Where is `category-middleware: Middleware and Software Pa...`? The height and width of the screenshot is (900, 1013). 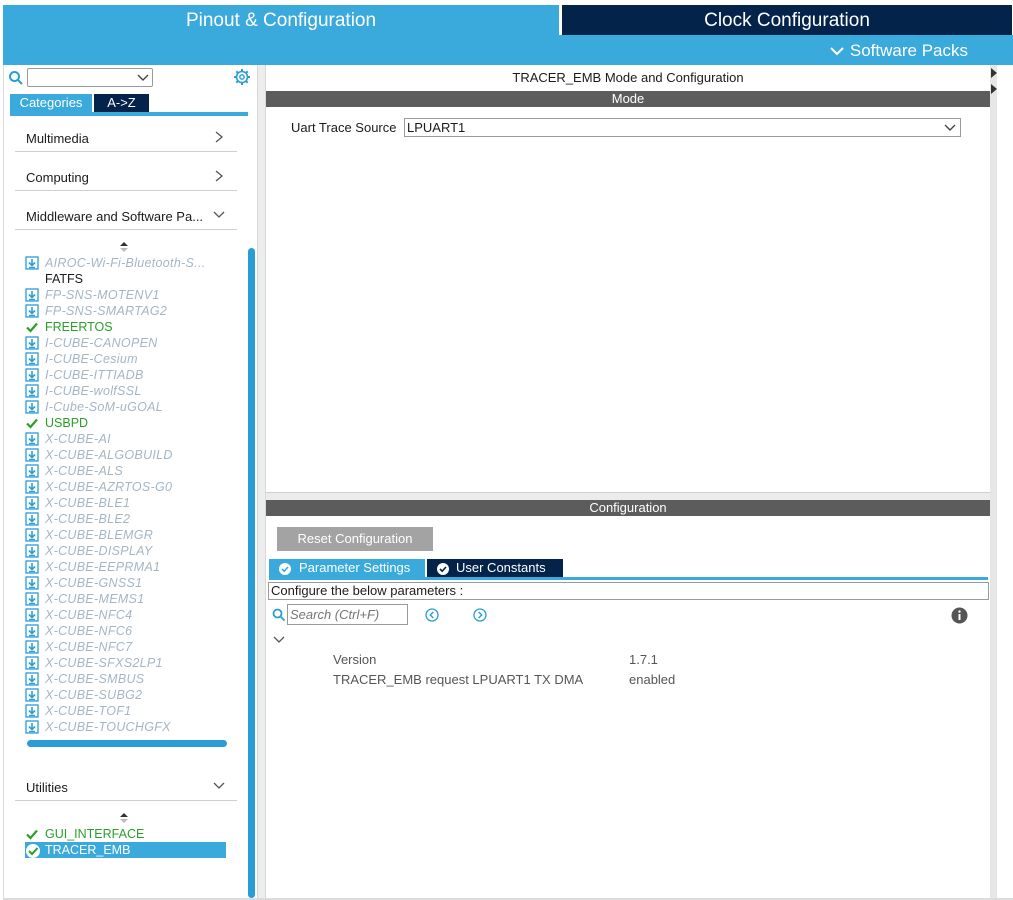 category-middleware: Middleware and Software Pa... is located at coordinates (126, 214).